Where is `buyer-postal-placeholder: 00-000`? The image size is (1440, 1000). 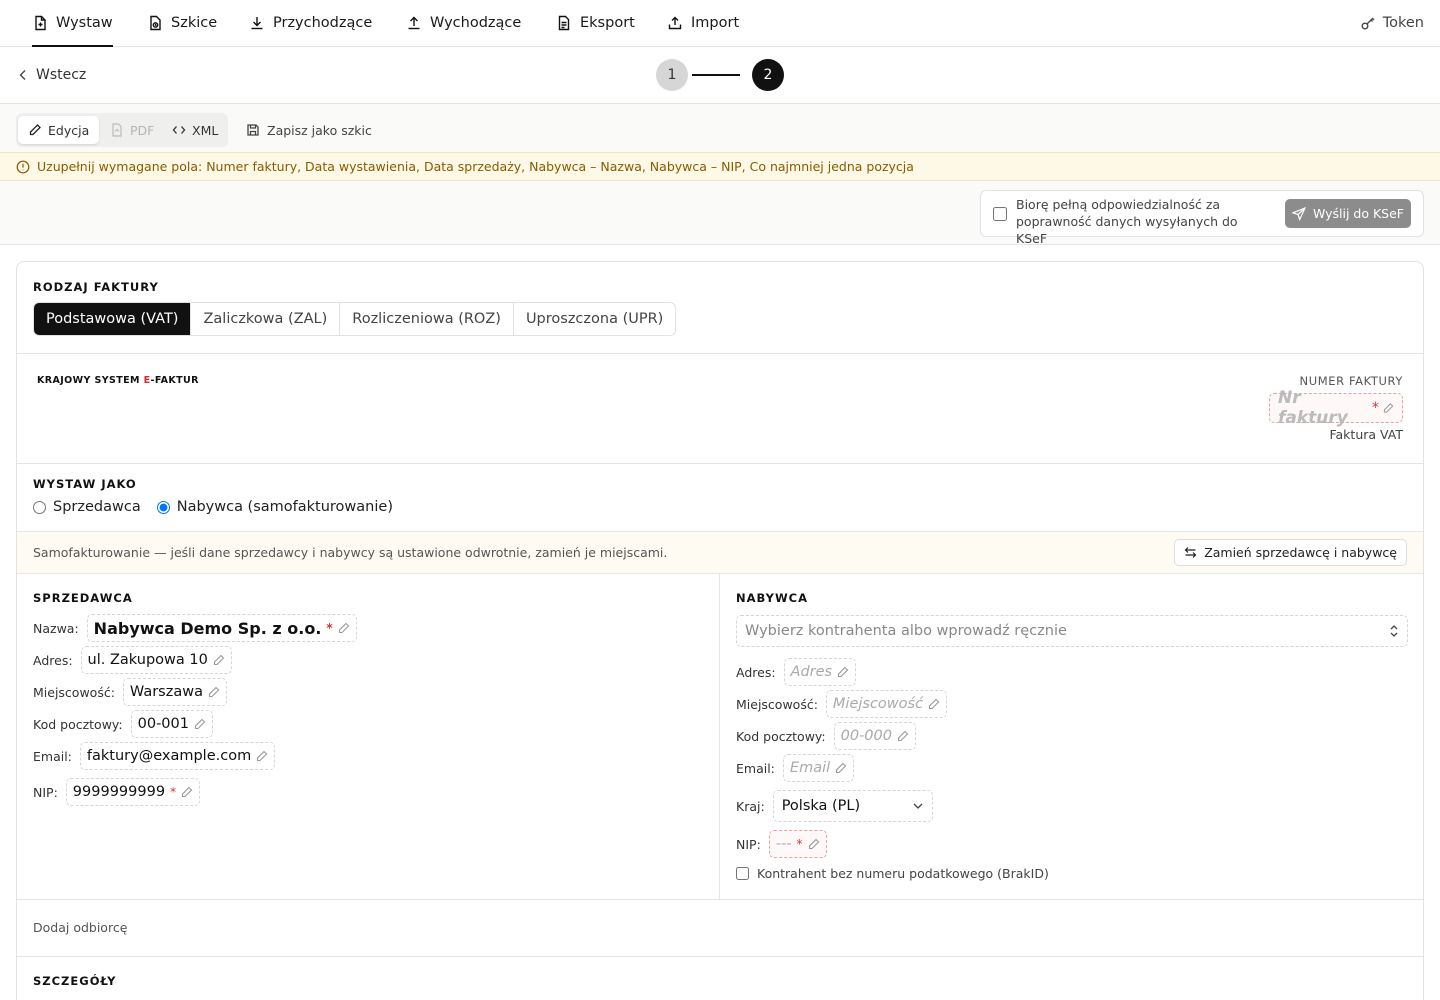 buyer-postal-placeholder: 00-000 is located at coordinates (866, 736).